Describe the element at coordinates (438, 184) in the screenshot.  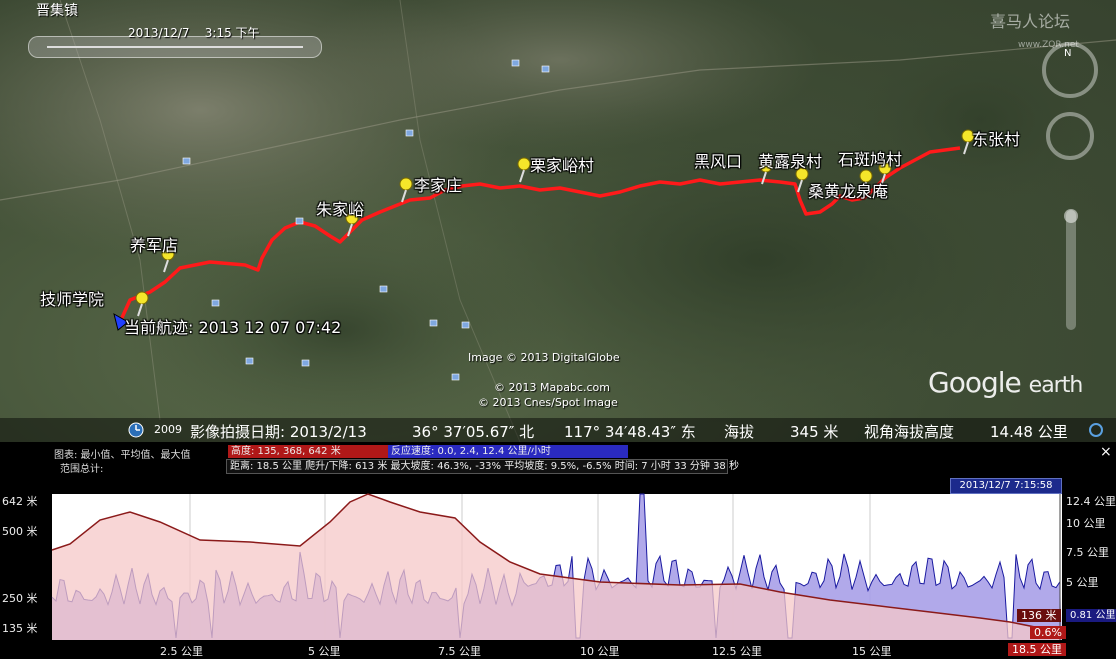
I see `waypoint-label: 李家庄` at that location.